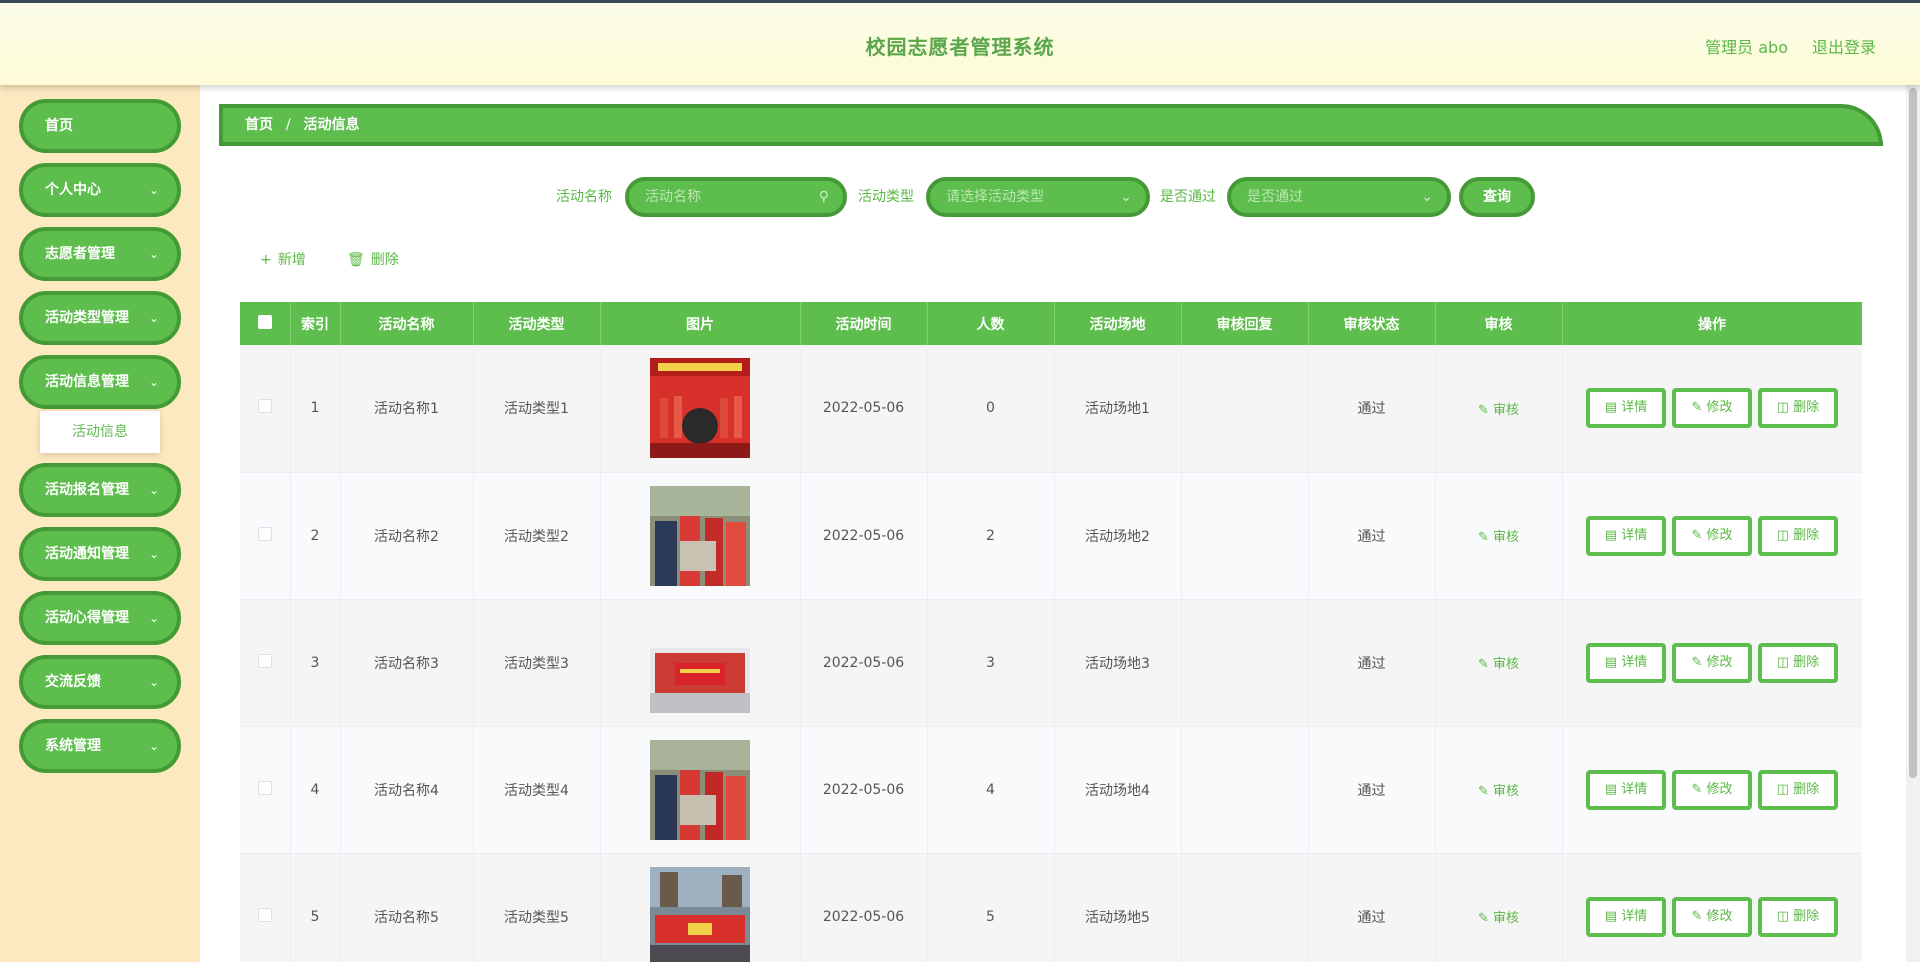 The height and width of the screenshot is (962, 1920). What do you see at coordinates (407, 907) in the screenshot?
I see `name-cell: 活动名称5` at bounding box center [407, 907].